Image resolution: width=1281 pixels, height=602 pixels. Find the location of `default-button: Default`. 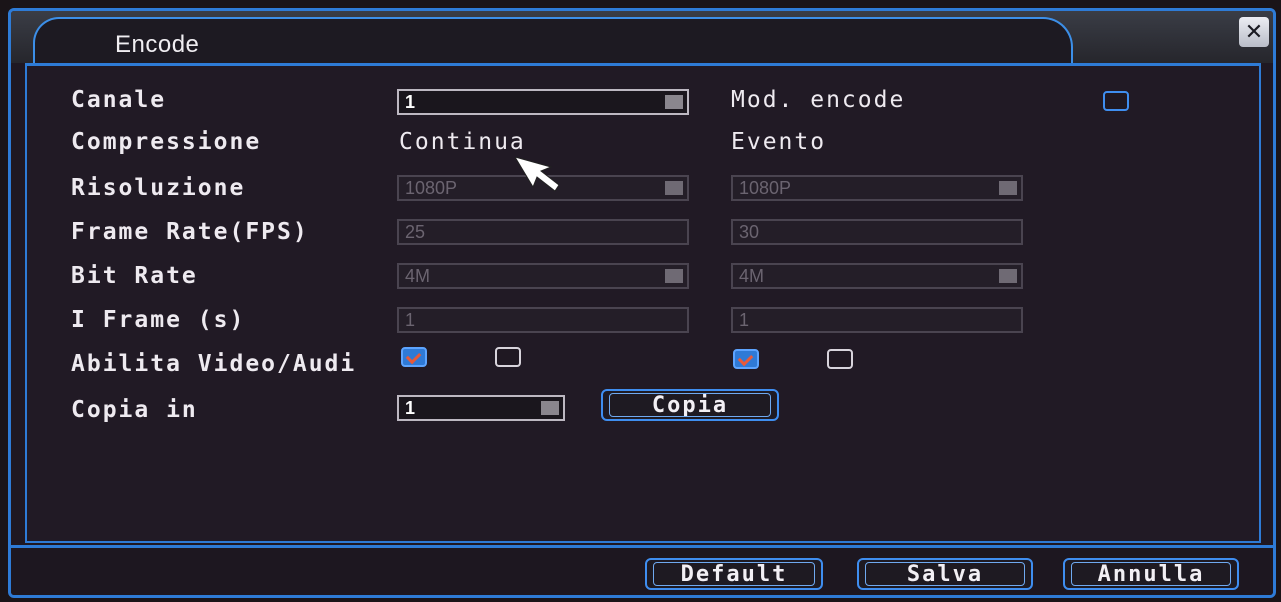

default-button: Default is located at coordinates (734, 574).